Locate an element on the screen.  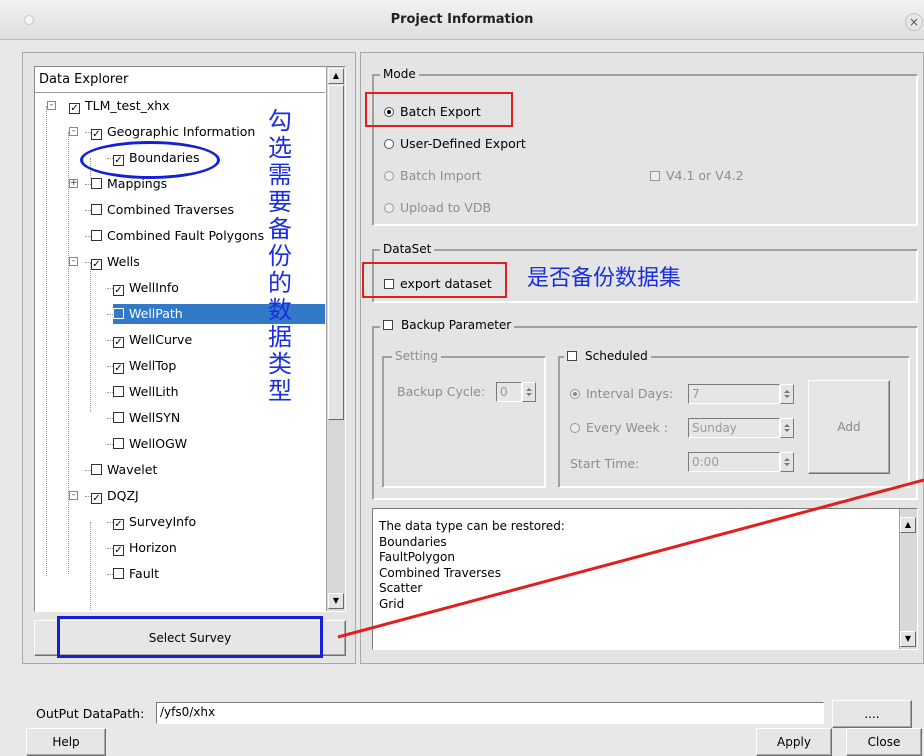
annotation-arrow is located at coordinates (630, 558).